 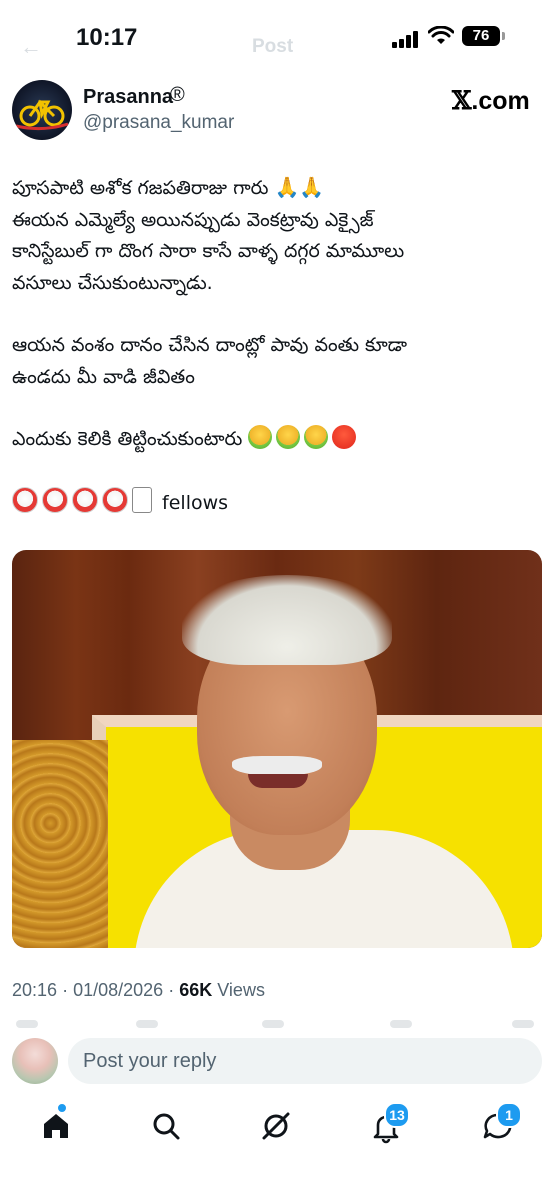 I want to click on views-count: 66K, so click(x=195, y=990).